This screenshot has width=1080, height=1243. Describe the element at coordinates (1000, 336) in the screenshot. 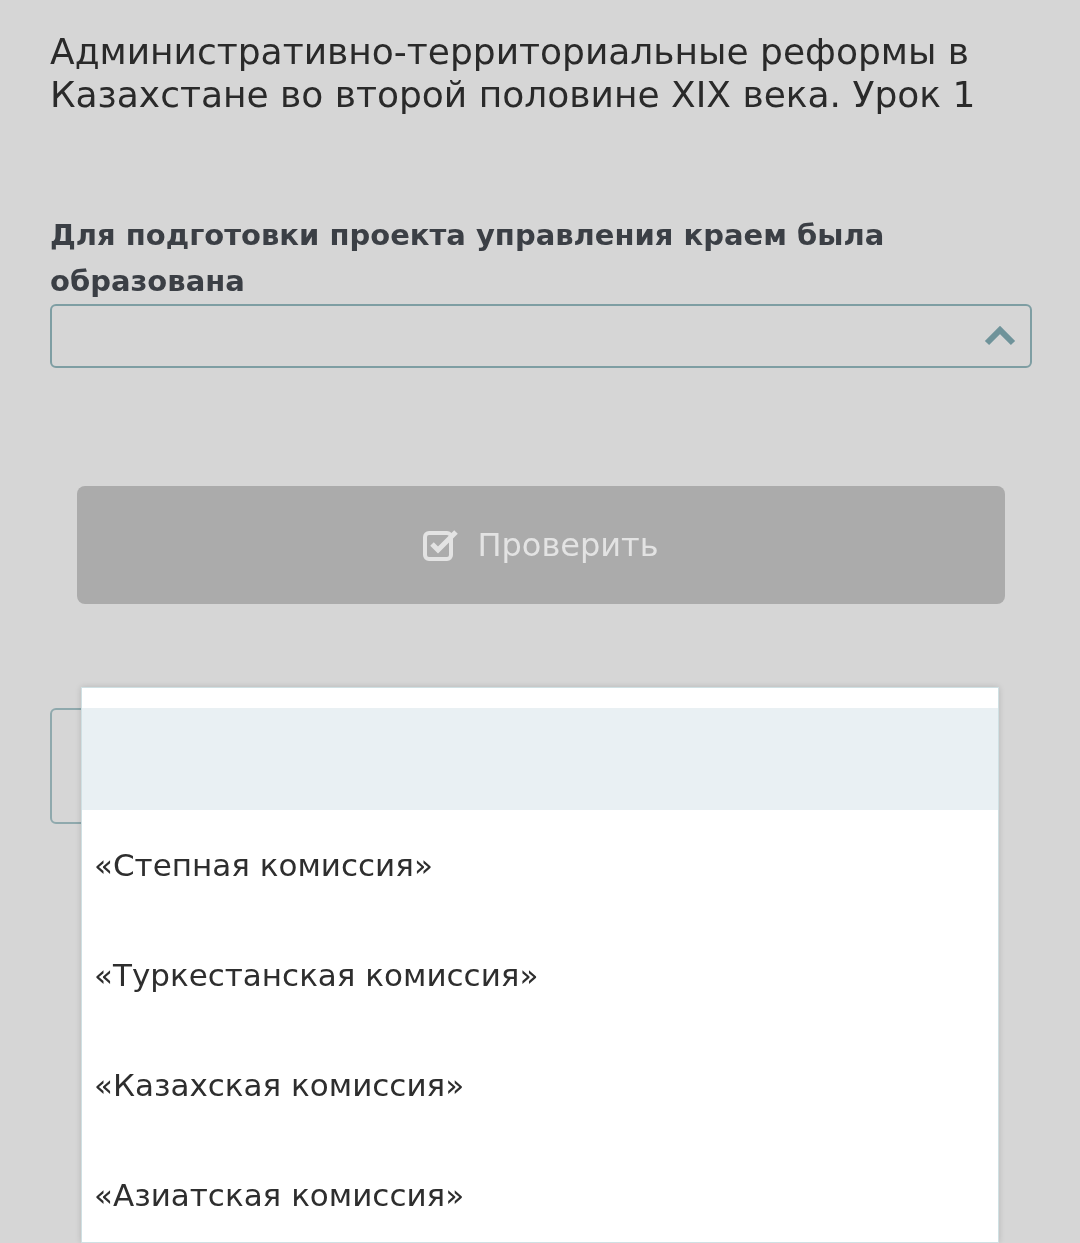

I see `chevron-icon` at that location.